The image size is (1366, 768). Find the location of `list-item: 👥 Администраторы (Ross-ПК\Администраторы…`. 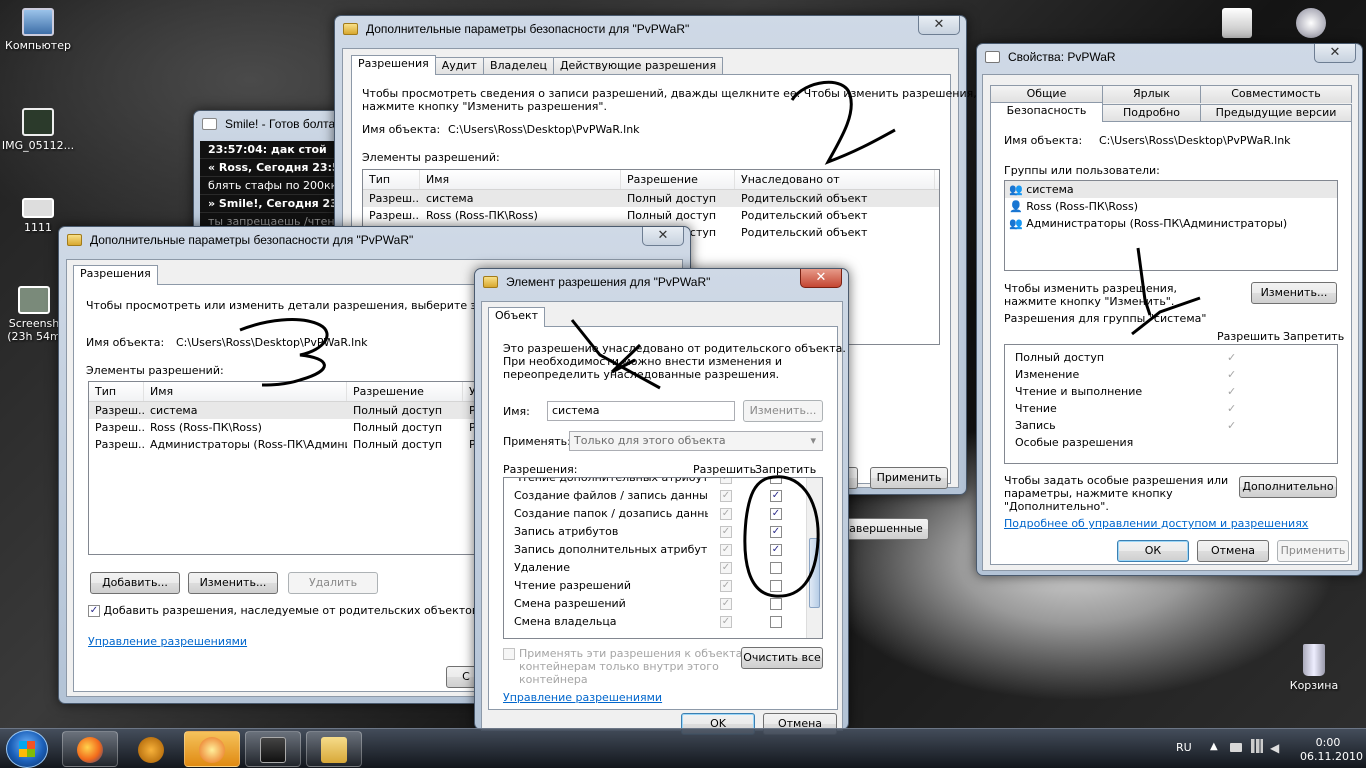

list-item: 👥 Администраторы (Ross-ПК\Администраторы… is located at coordinates (1171, 223).